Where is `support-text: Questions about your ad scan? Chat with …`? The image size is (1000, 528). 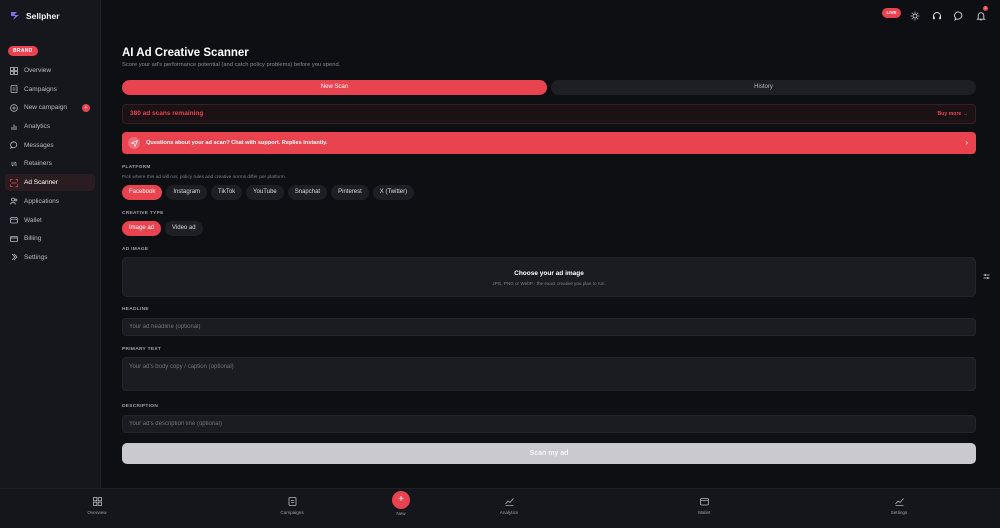
support-text: Questions about your ad scan? Chat with … is located at coordinates (237, 143).